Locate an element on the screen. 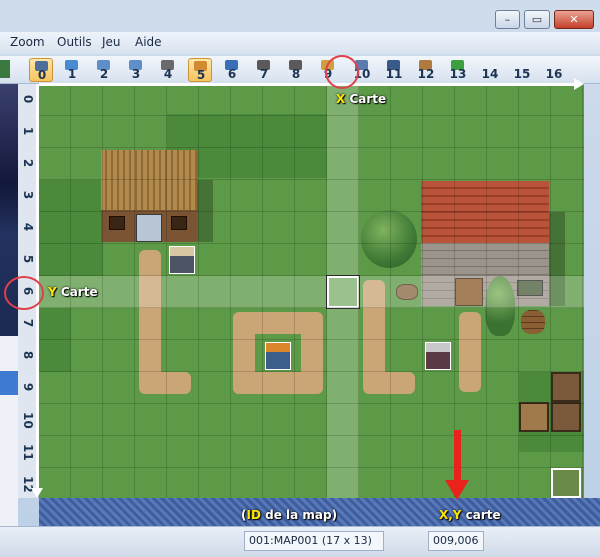 The height and width of the screenshot is (557, 600). tool-number: 0 is located at coordinates (42, 75).